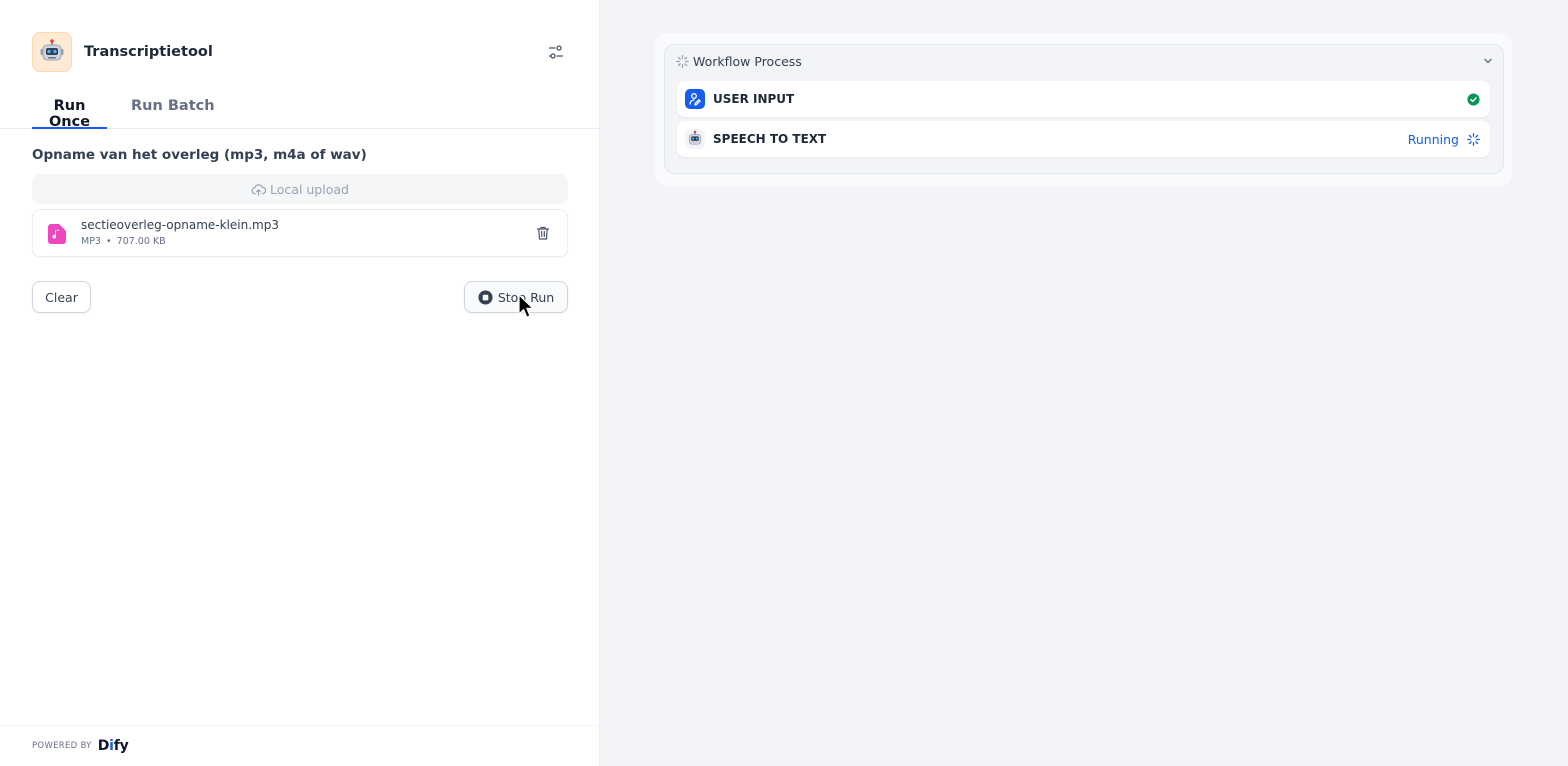 The height and width of the screenshot is (766, 1568). I want to click on node-status, so click(1473, 99).